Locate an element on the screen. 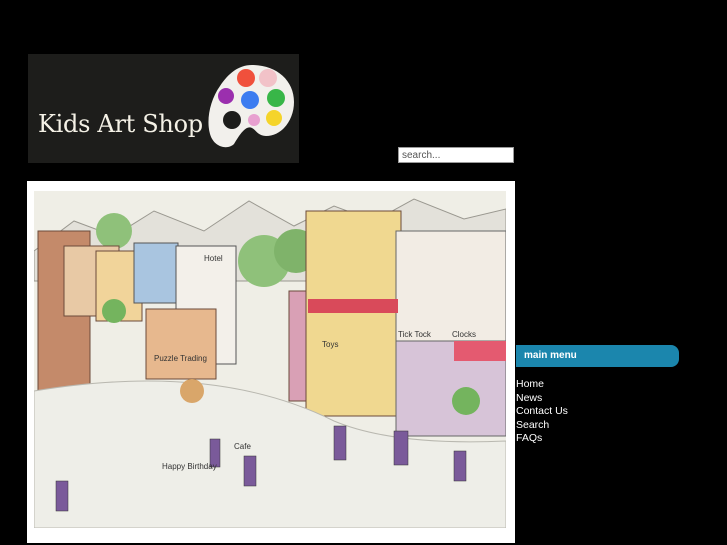 The image size is (727, 545). menu-item-home: Home is located at coordinates (542, 383).